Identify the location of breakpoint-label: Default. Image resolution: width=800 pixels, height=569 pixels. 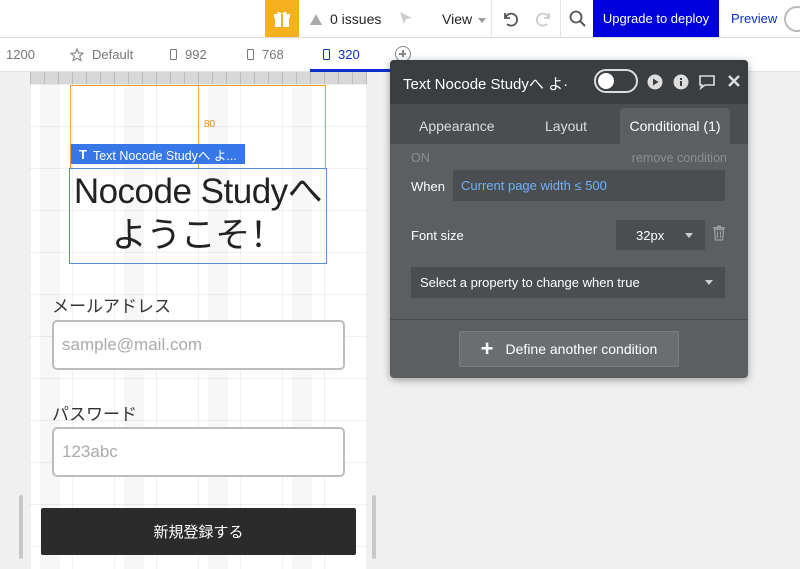
(113, 54).